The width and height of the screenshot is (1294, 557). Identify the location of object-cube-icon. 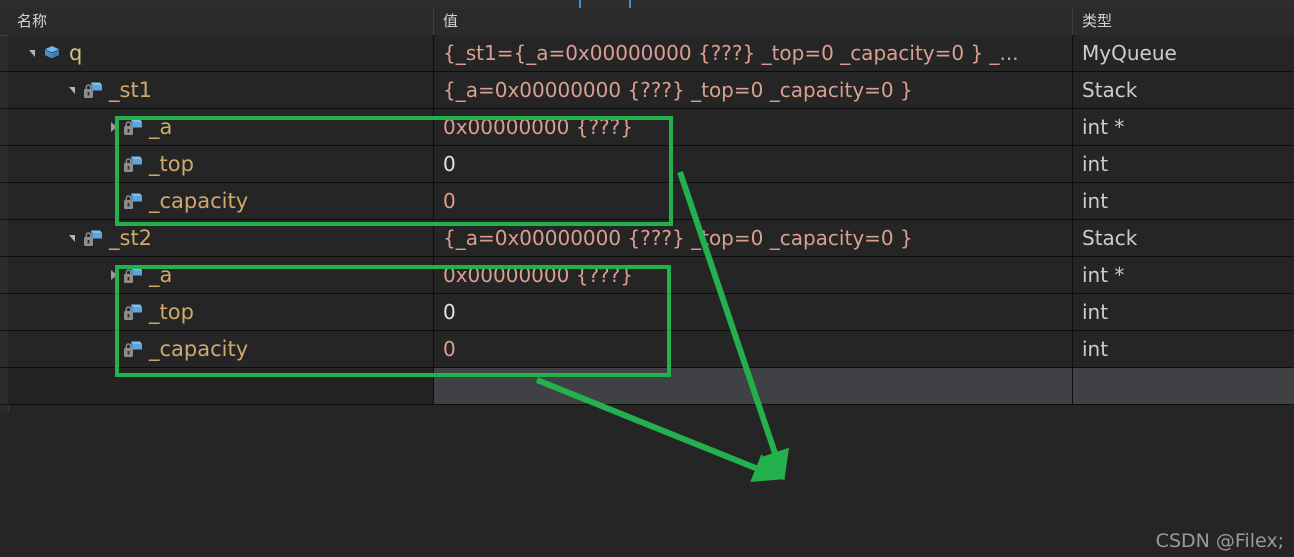
(53, 53).